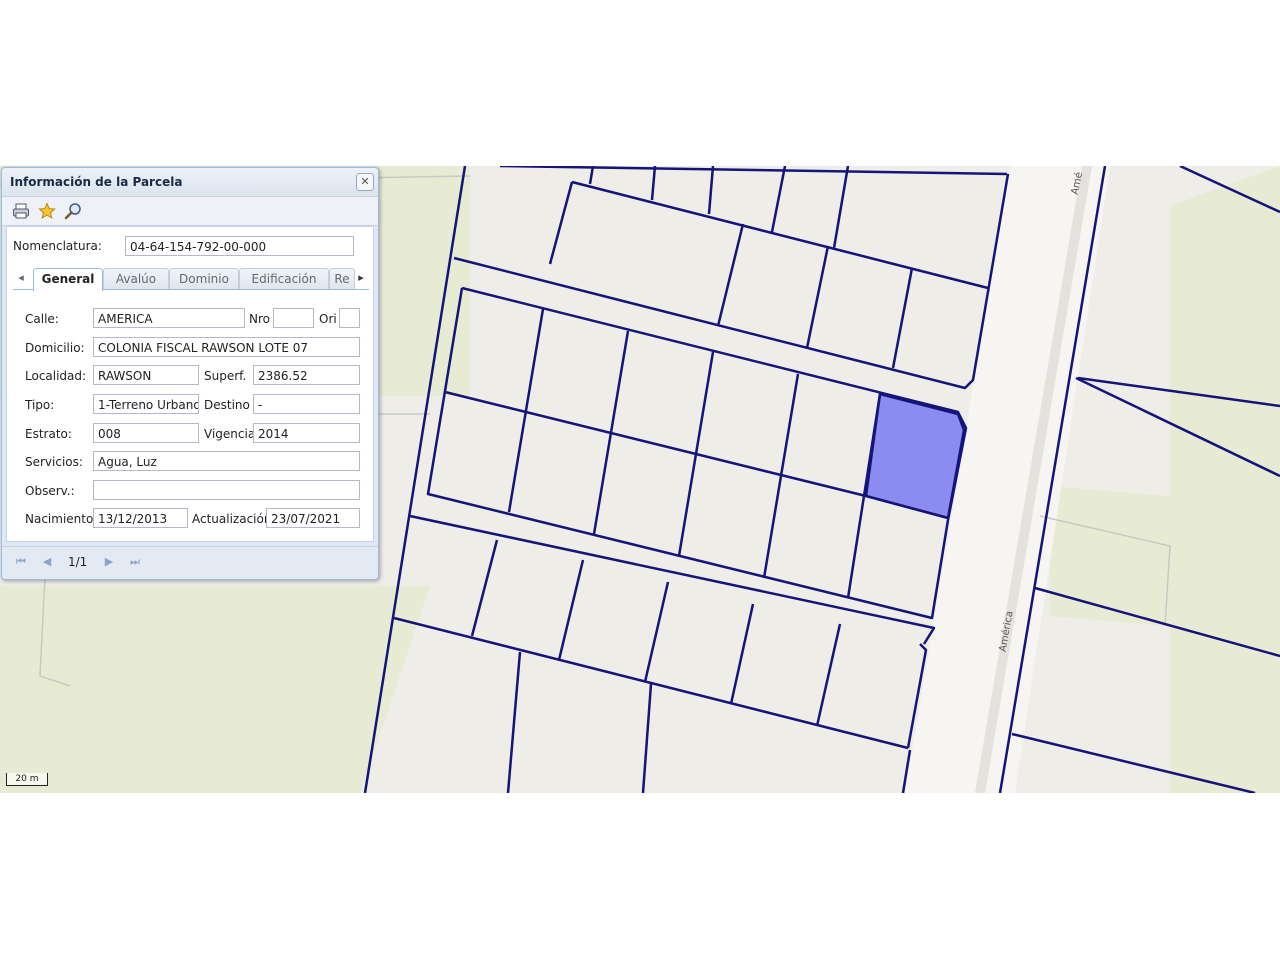  I want to click on star-icon, so click(47, 211).